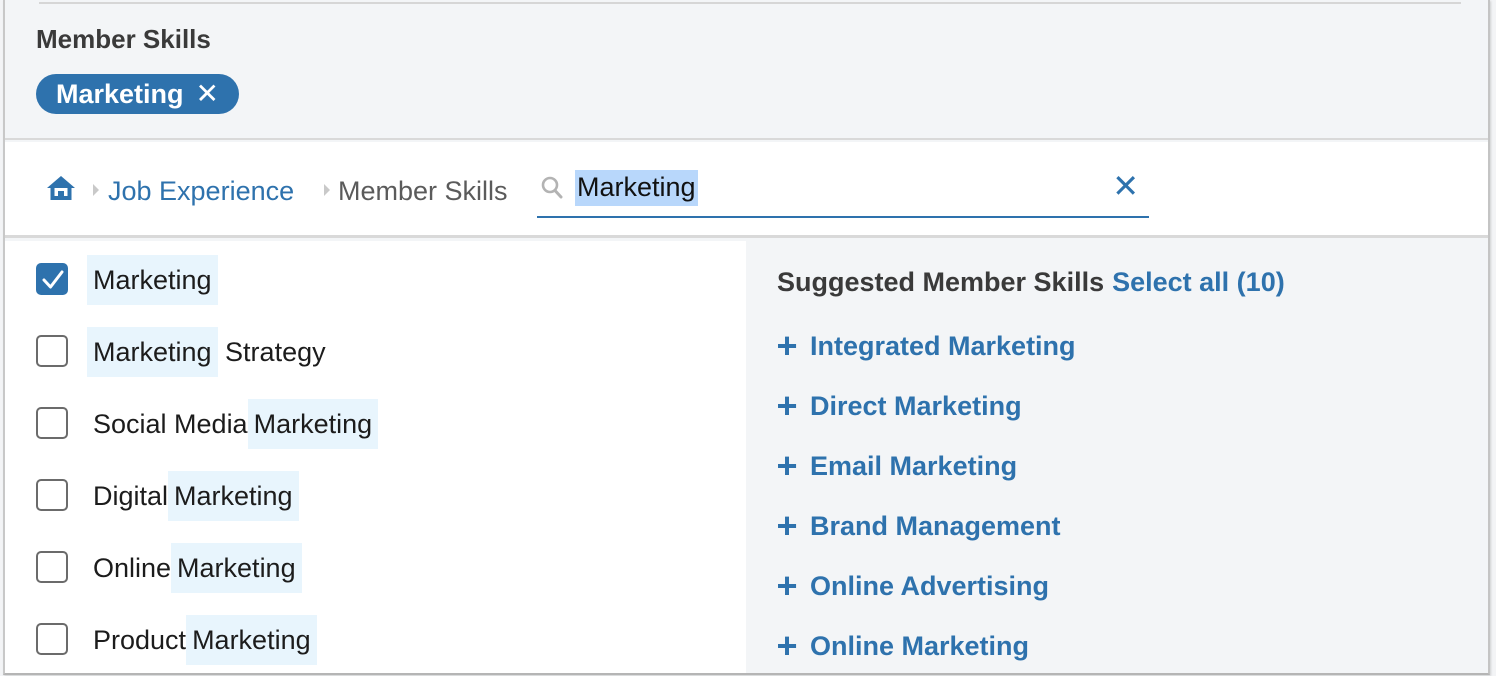  I want to click on skill-result-label: Digital Marketing, so click(193, 496).